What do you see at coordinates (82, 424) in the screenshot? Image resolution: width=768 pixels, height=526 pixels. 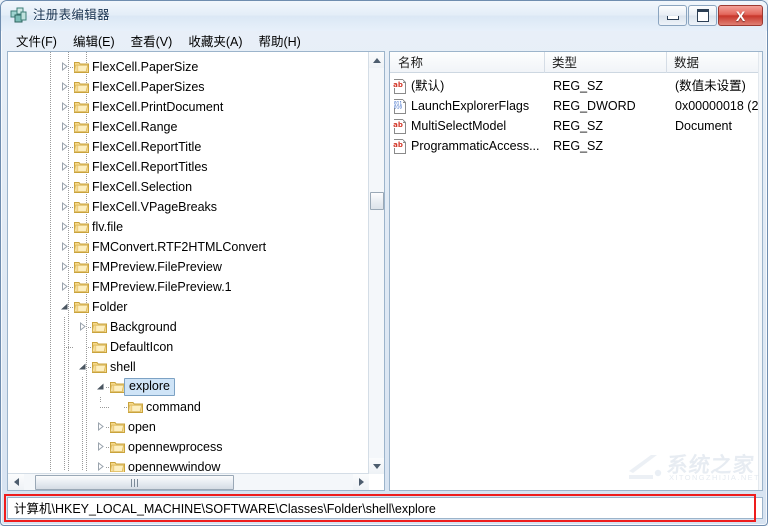 I see `tree-guide-shell` at bounding box center [82, 424].